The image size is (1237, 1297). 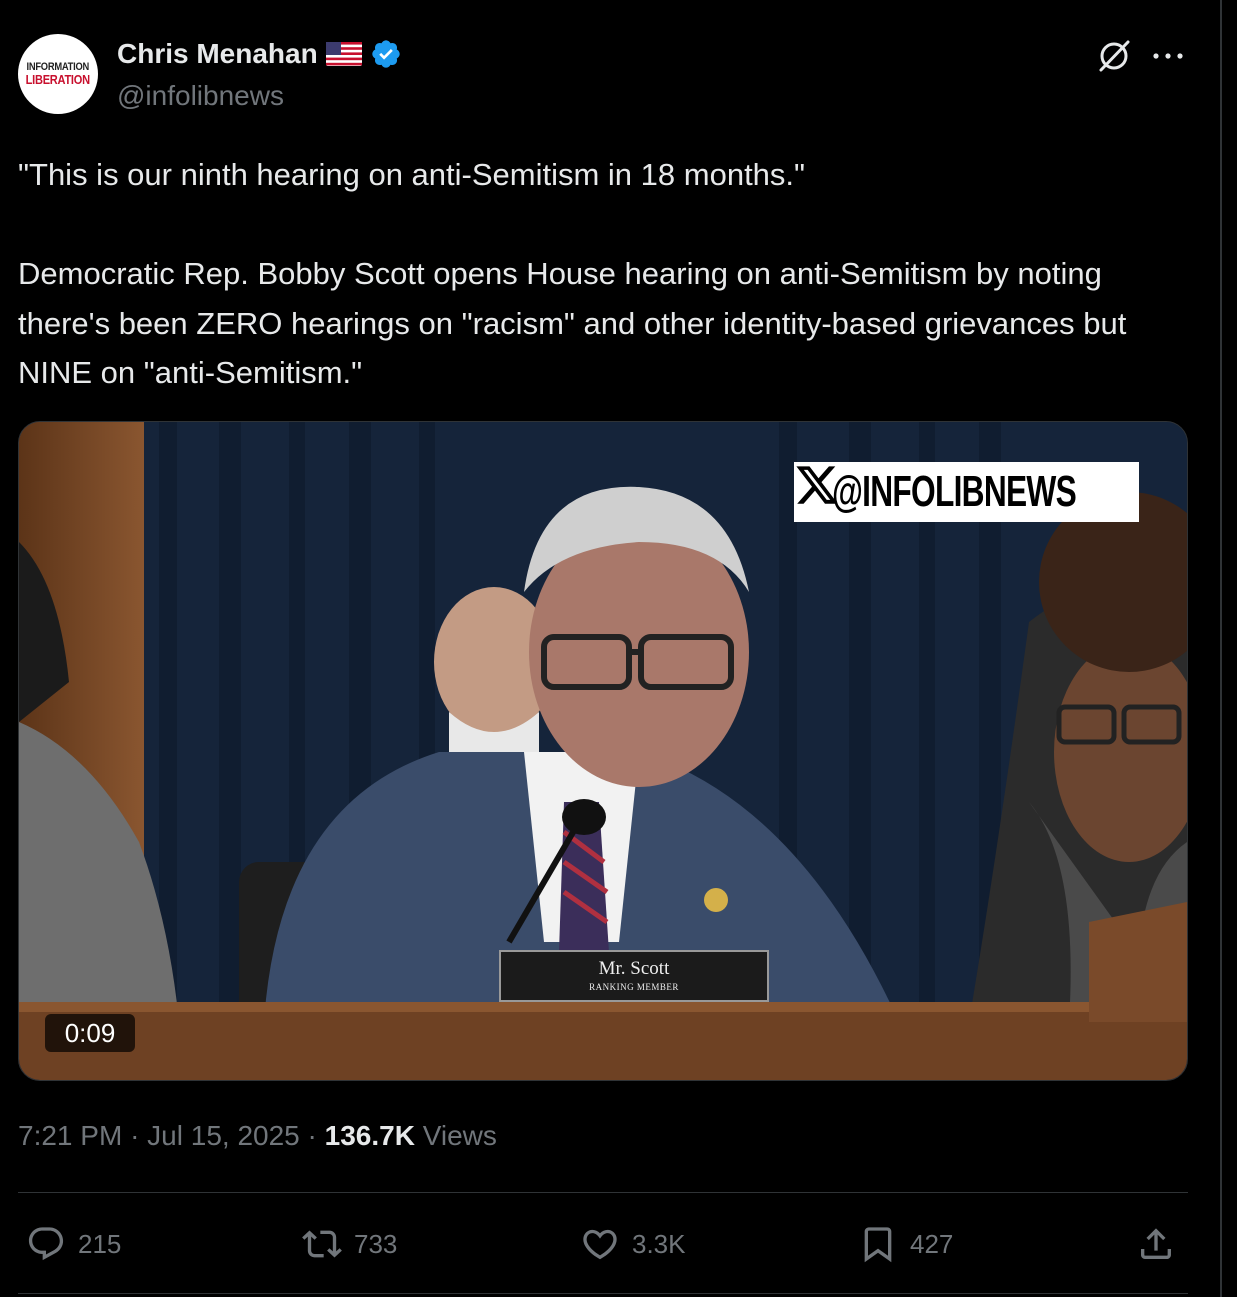 What do you see at coordinates (58, 79) in the screenshot?
I see `avatar-text-line2: LIBERATION` at bounding box center [58, 79].